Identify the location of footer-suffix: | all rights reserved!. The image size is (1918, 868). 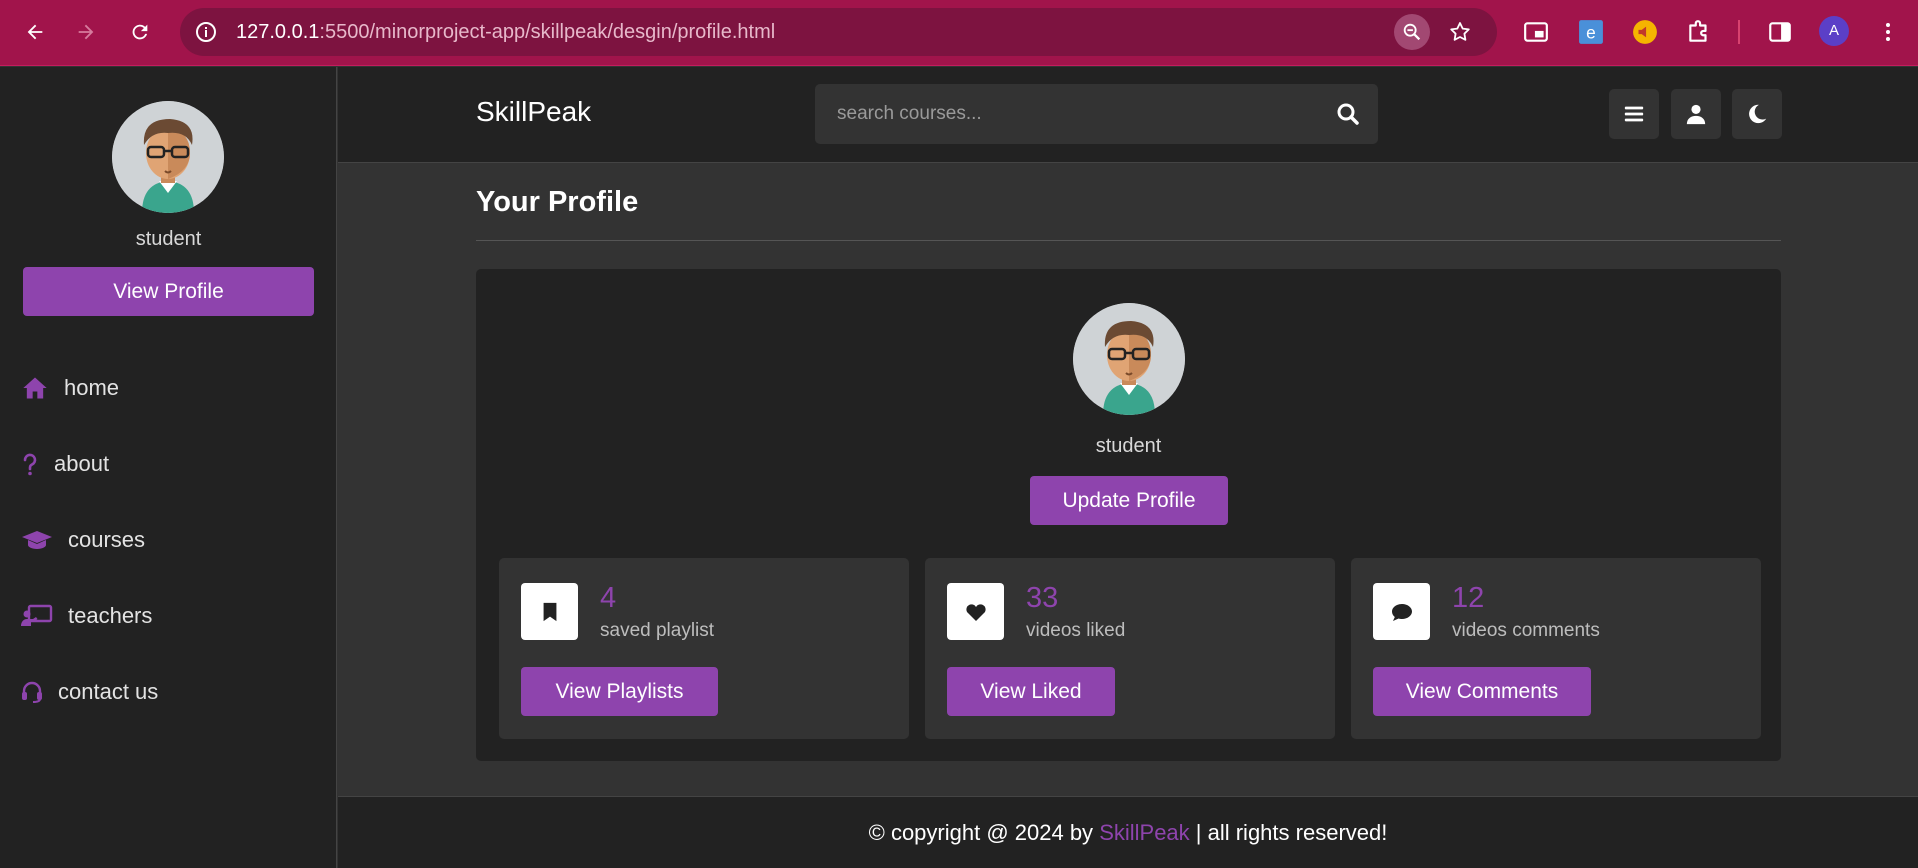
(1288, 832).